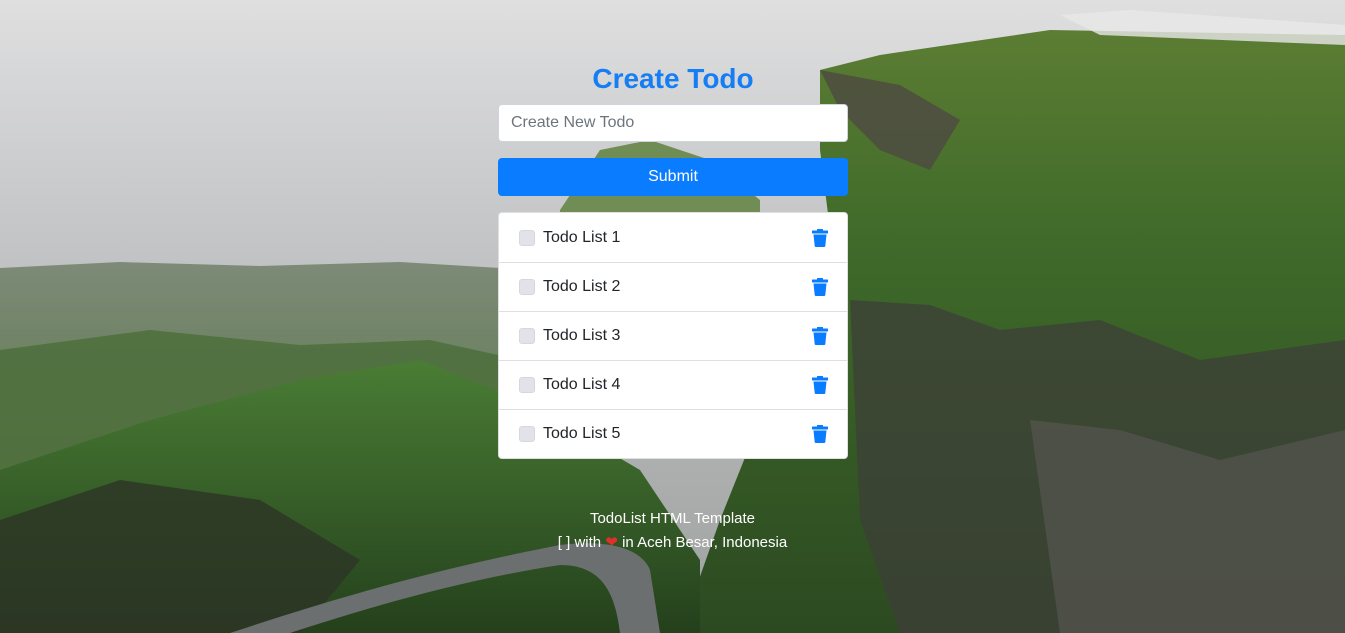 This screenshot has width=1345, height=633. What do you see at coordinates (673, 78) in the screenshot?
I see `page-title: Create Todo` at bounding box center [673, 78].